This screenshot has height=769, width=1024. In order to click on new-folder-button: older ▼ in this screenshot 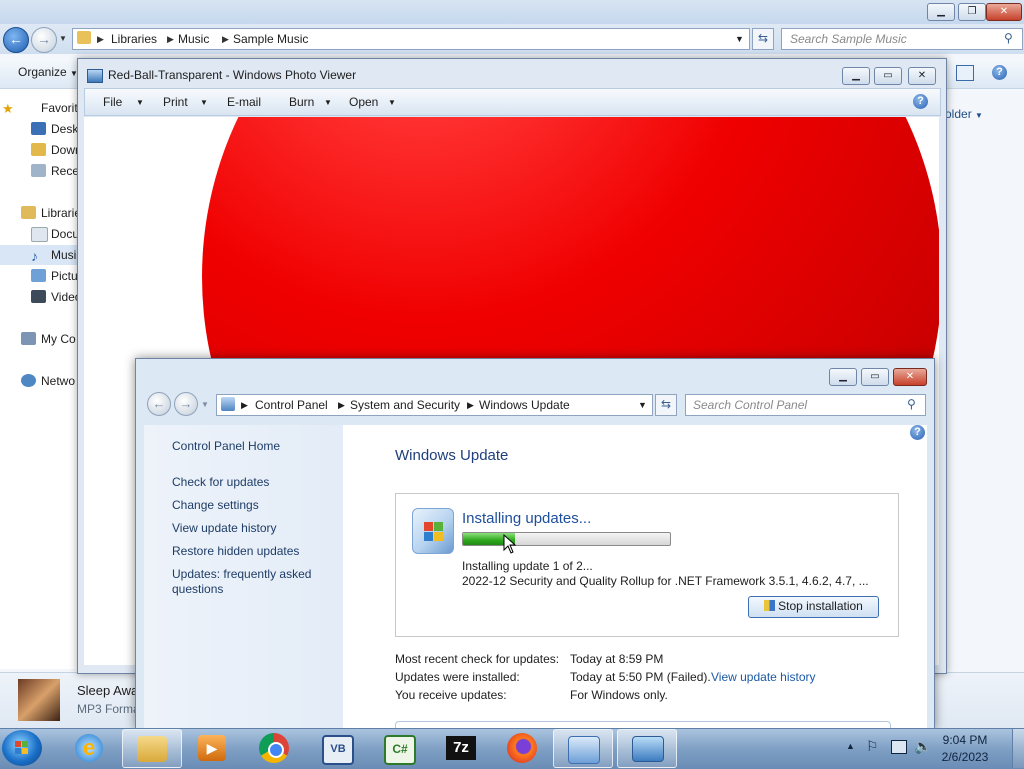, I will do `click(964, 114)`.